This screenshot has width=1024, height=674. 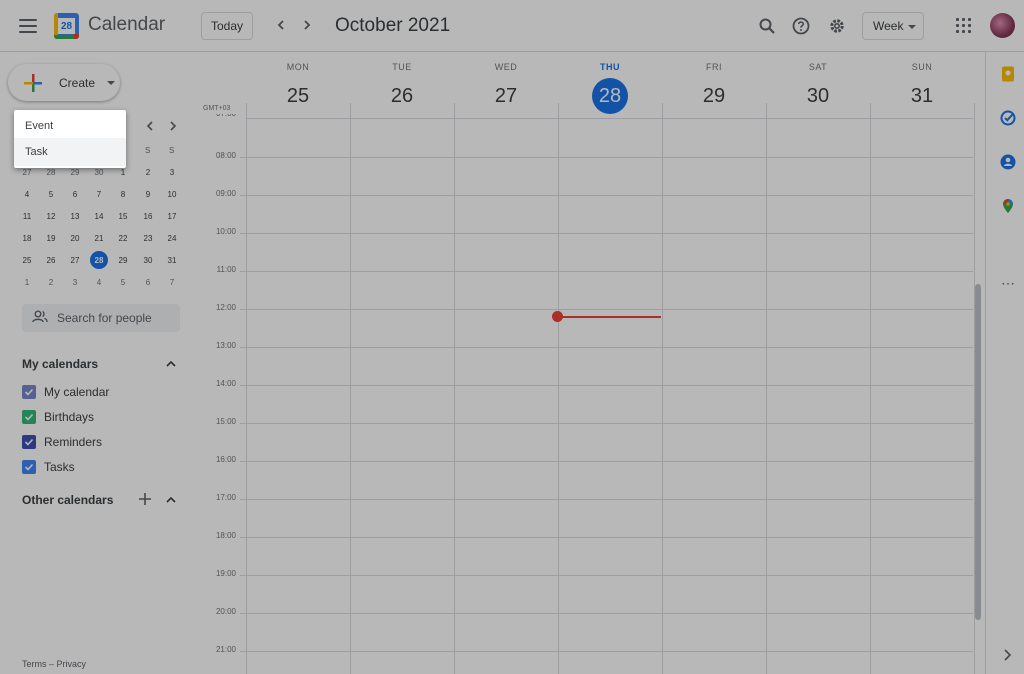 I want to click on create-menu-item-task: Task, so click(x=70, y=152).